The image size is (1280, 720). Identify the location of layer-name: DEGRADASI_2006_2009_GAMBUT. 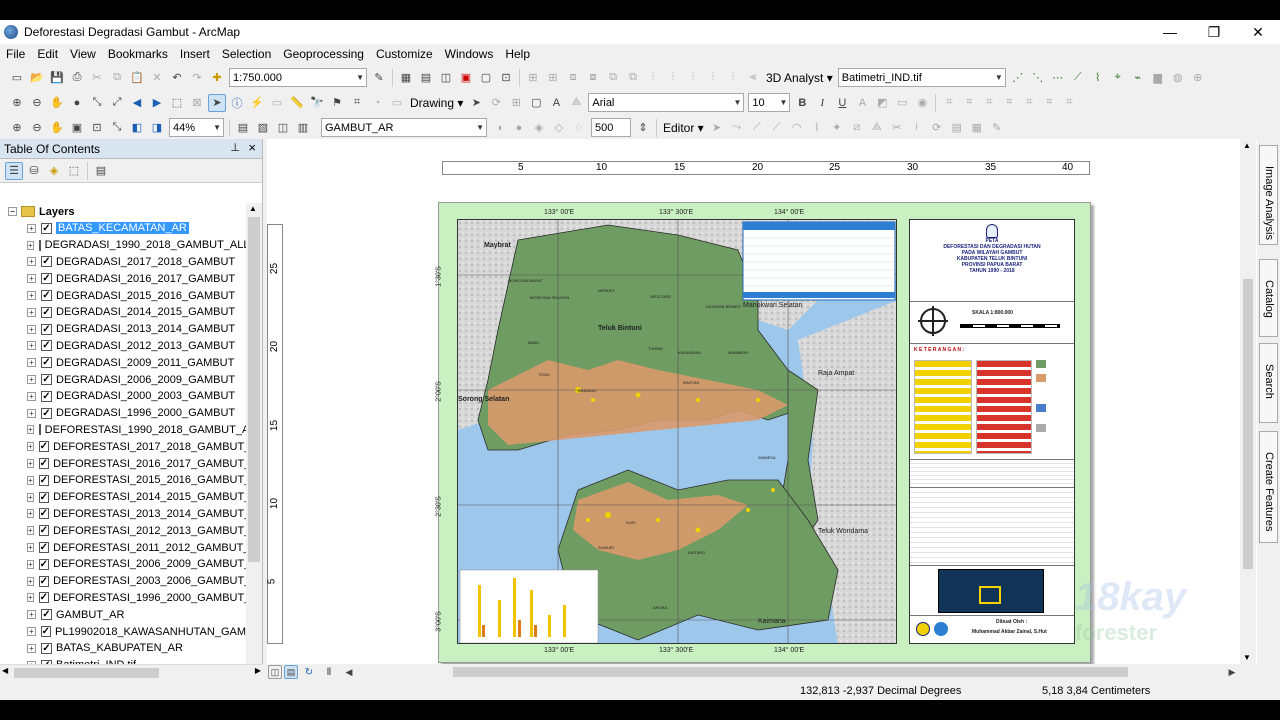
(145, 380).